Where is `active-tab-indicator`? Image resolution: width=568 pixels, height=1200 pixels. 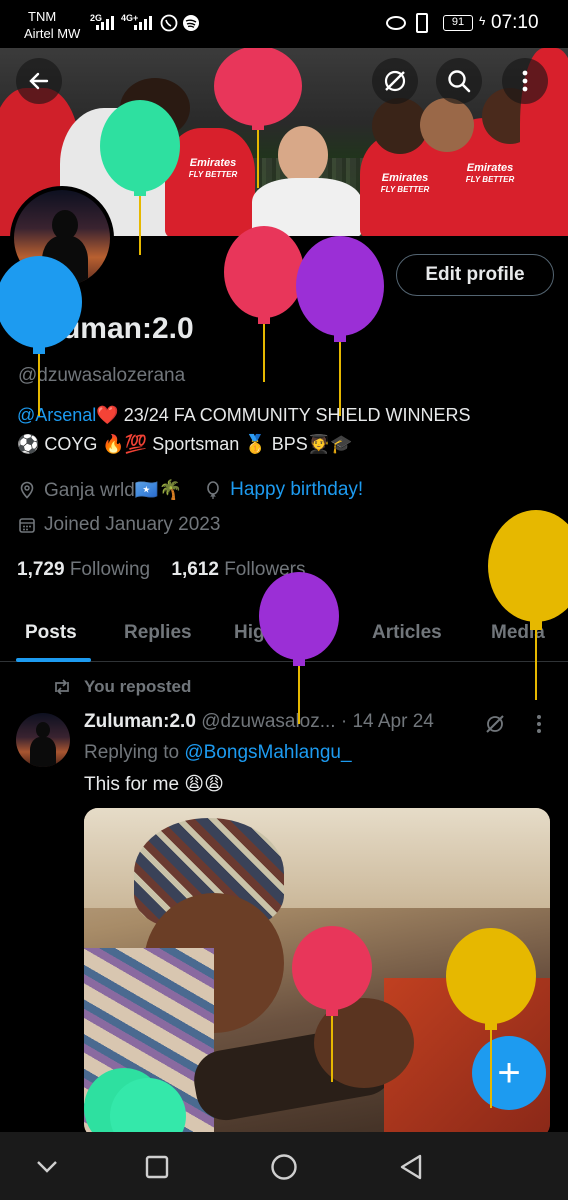 active-tab-indicator is located at coordinates (53, 660).